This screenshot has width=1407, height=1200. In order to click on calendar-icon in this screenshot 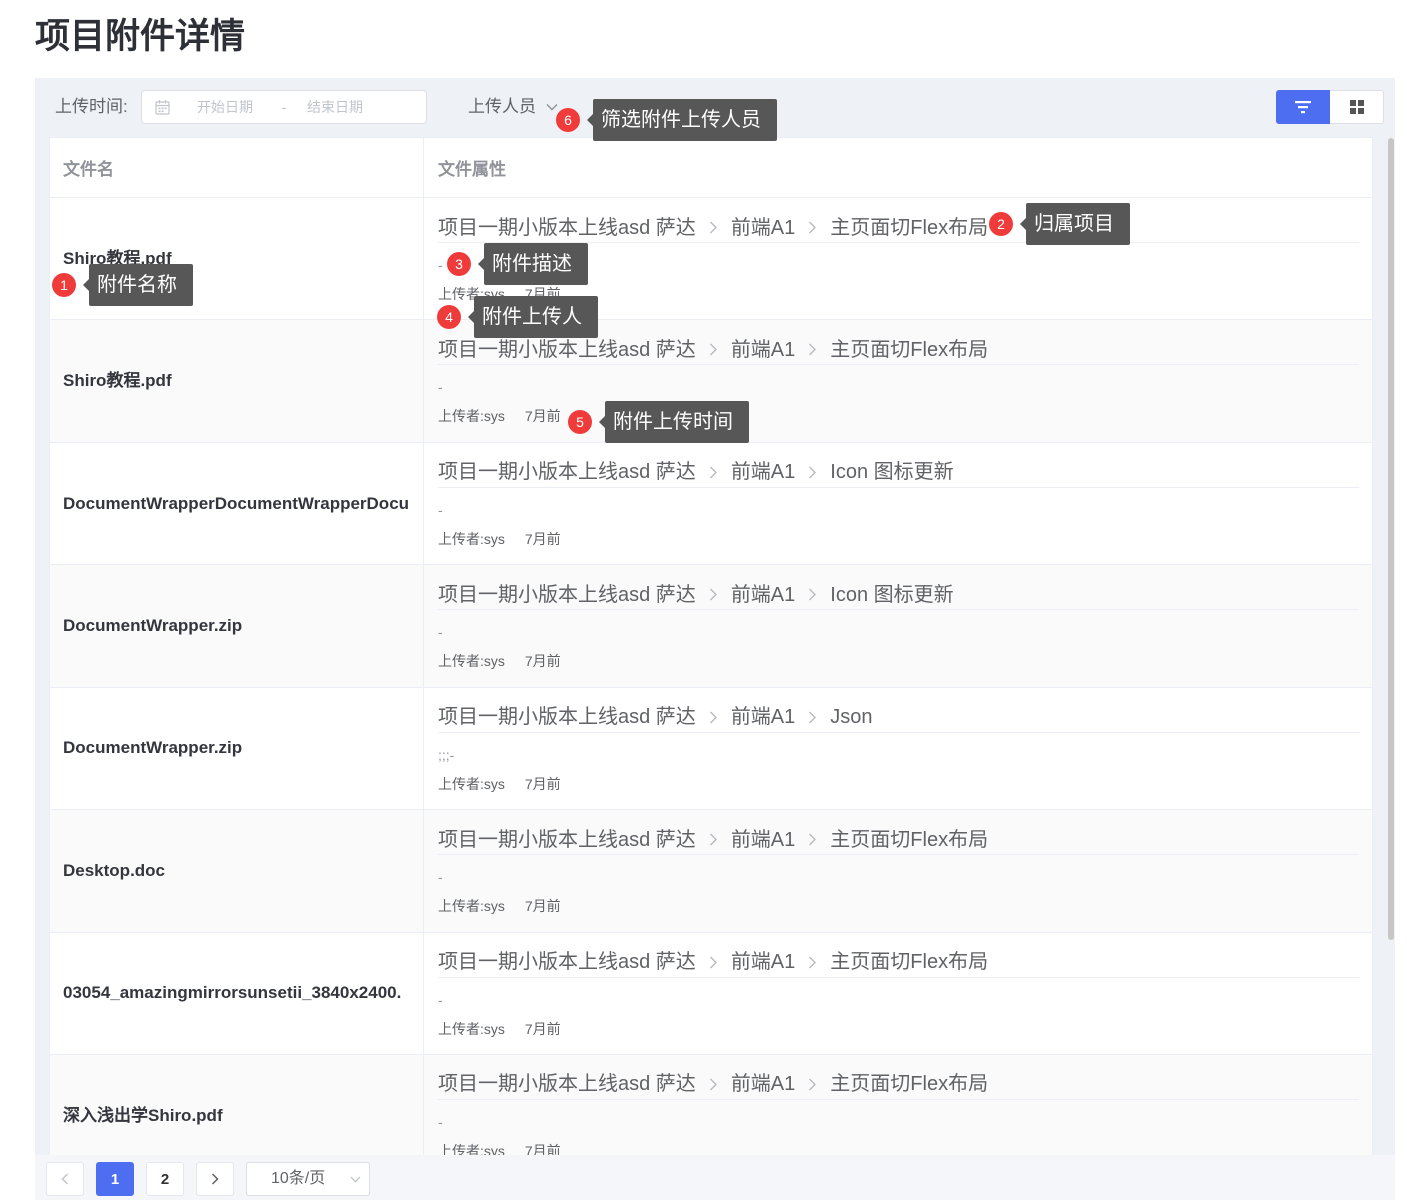, I will do `click(162, 107)`.